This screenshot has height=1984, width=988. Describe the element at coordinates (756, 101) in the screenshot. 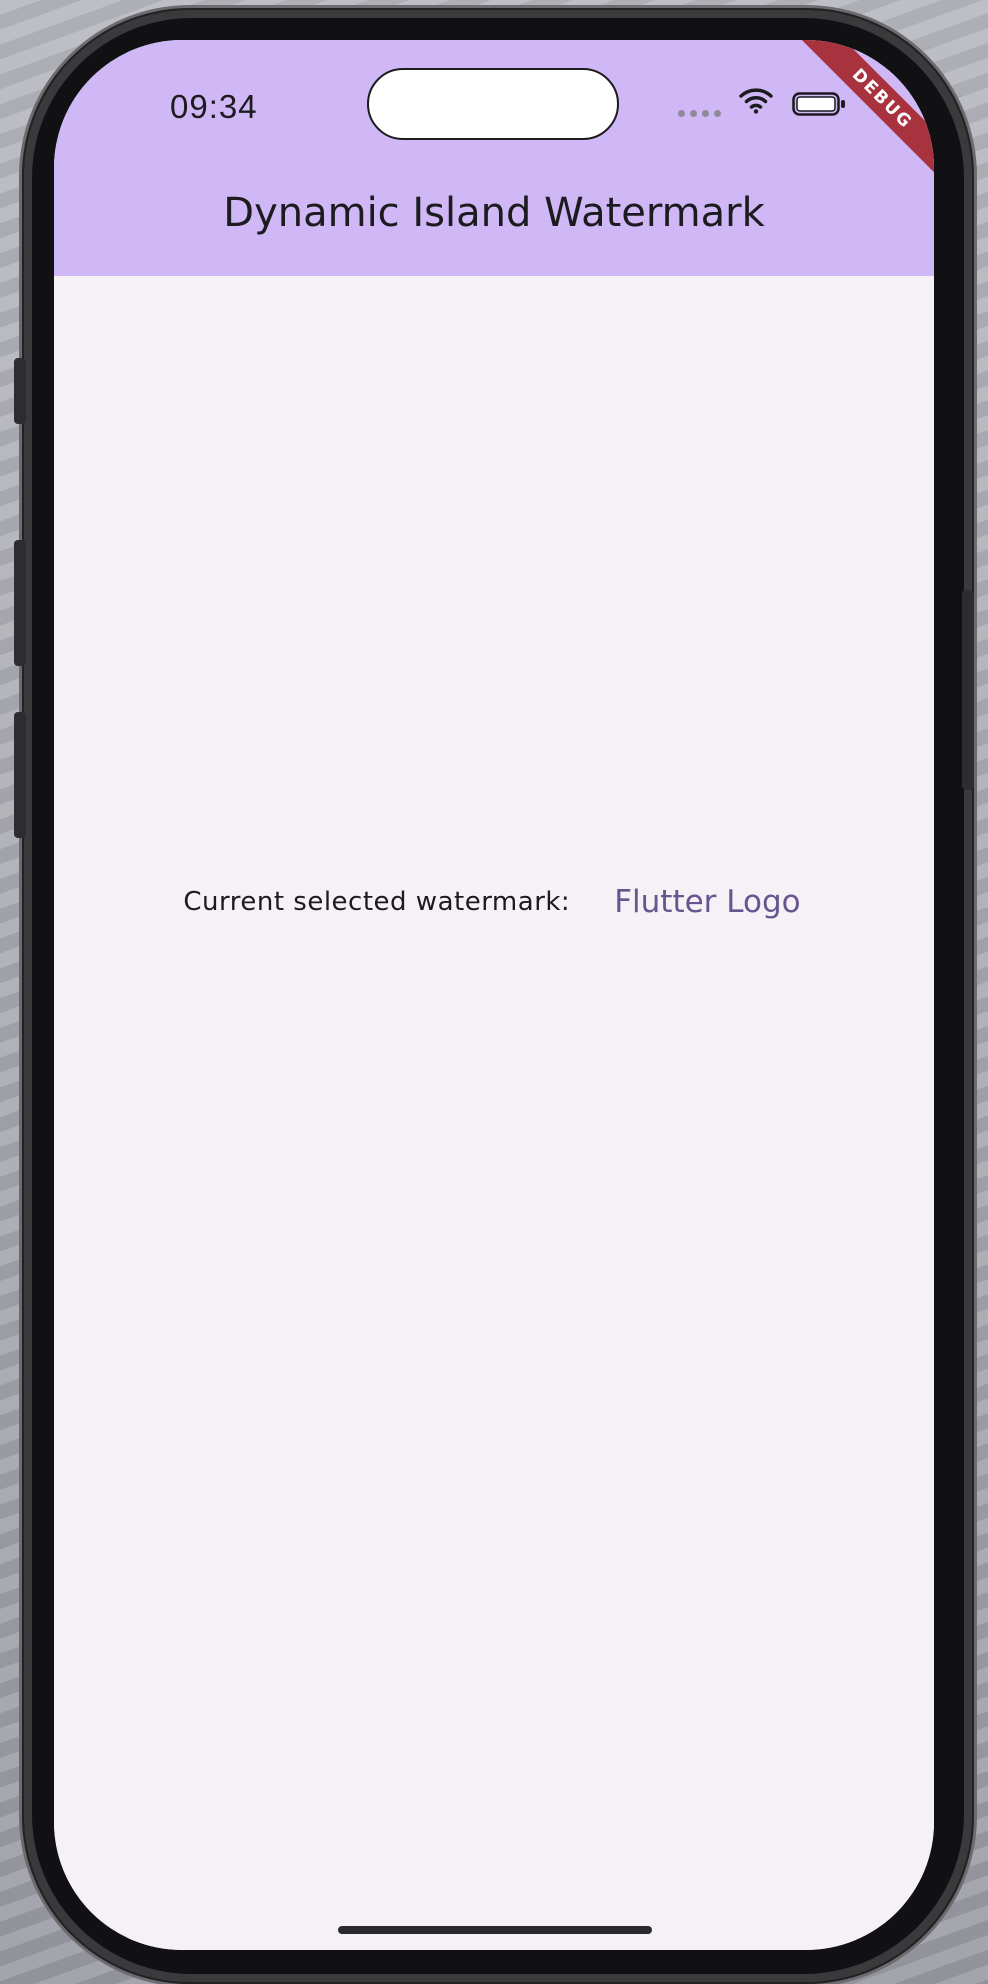

I see `wifi-icon` at that location.